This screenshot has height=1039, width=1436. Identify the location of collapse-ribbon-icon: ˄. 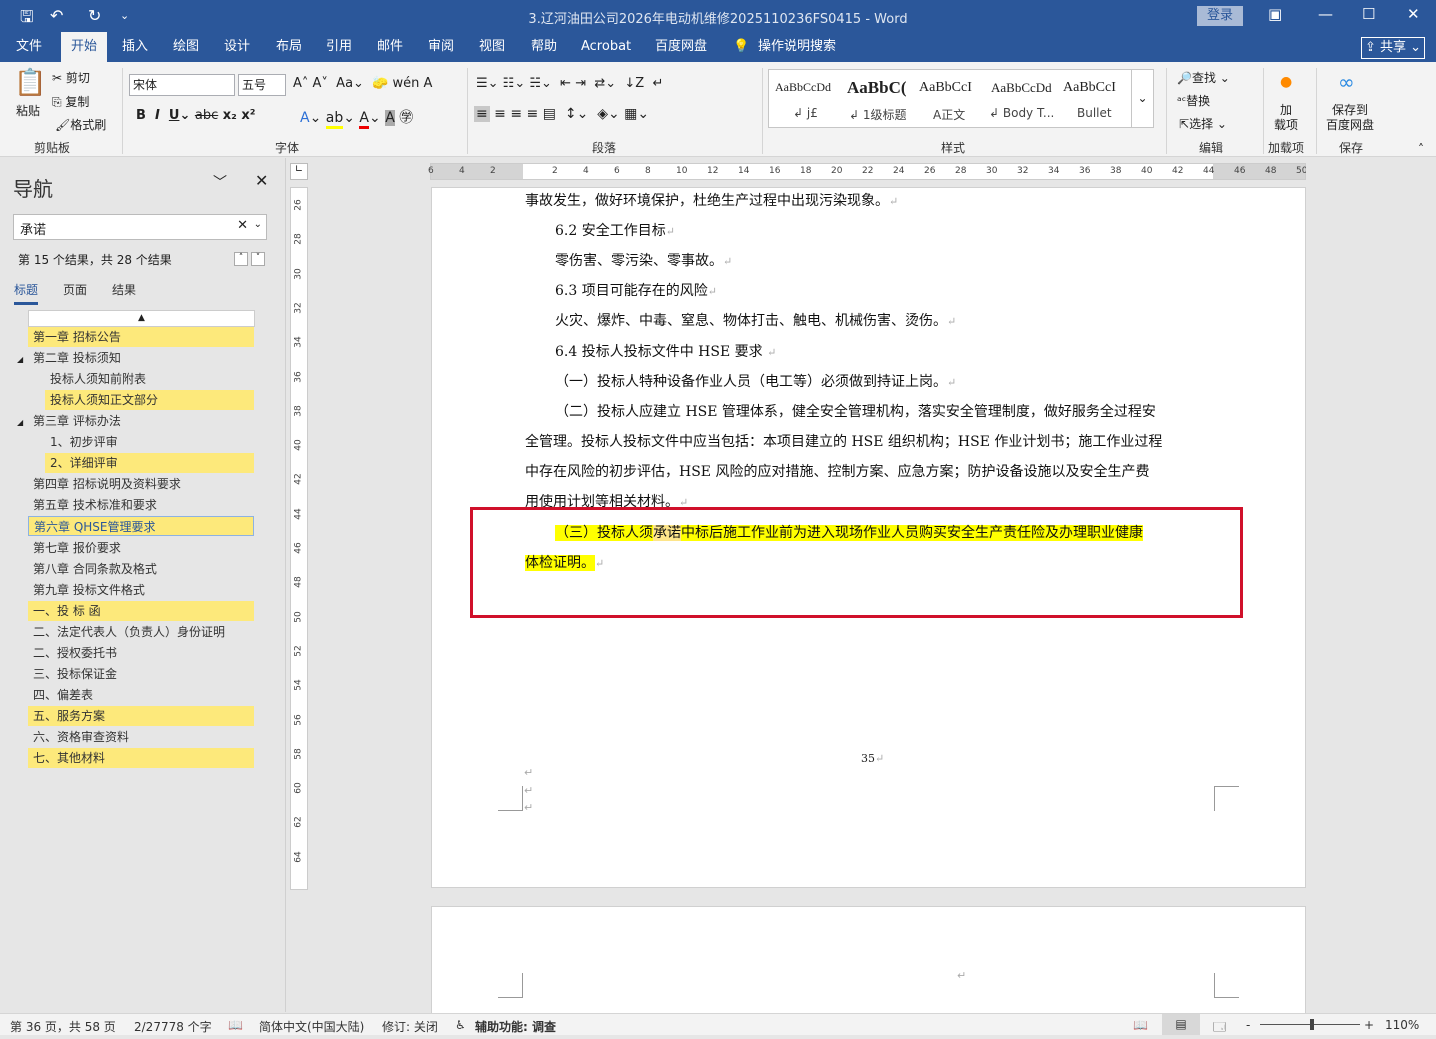
(1421, 149).